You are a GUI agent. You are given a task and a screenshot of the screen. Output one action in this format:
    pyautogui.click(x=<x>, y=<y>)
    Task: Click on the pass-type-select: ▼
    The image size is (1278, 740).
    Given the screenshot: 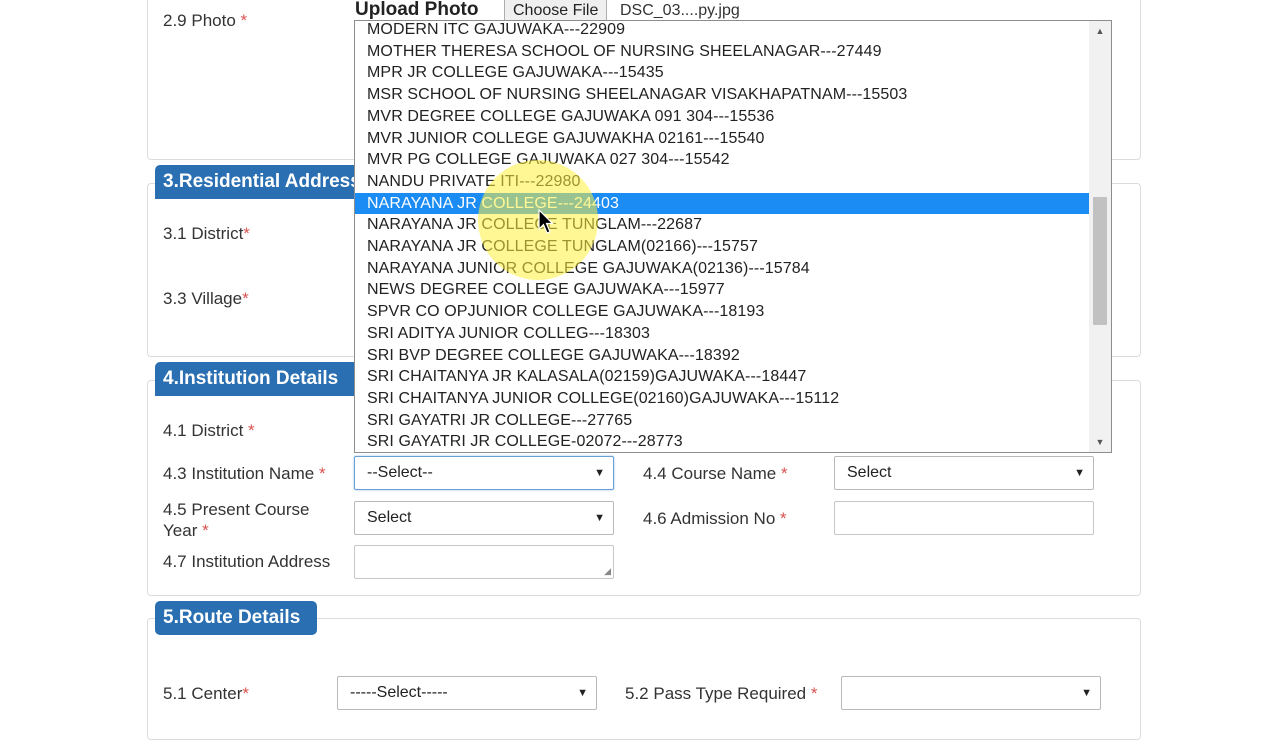 What is the action you would take?
    pyautogui.click(x=971, y=693)
    